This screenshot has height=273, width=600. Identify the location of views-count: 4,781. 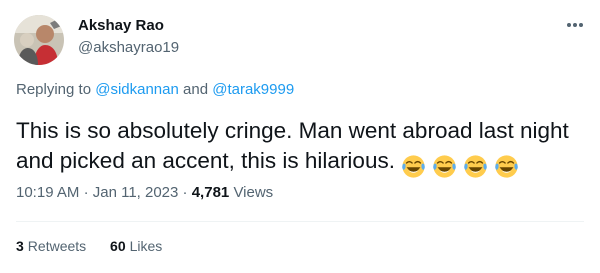
(210, 192).